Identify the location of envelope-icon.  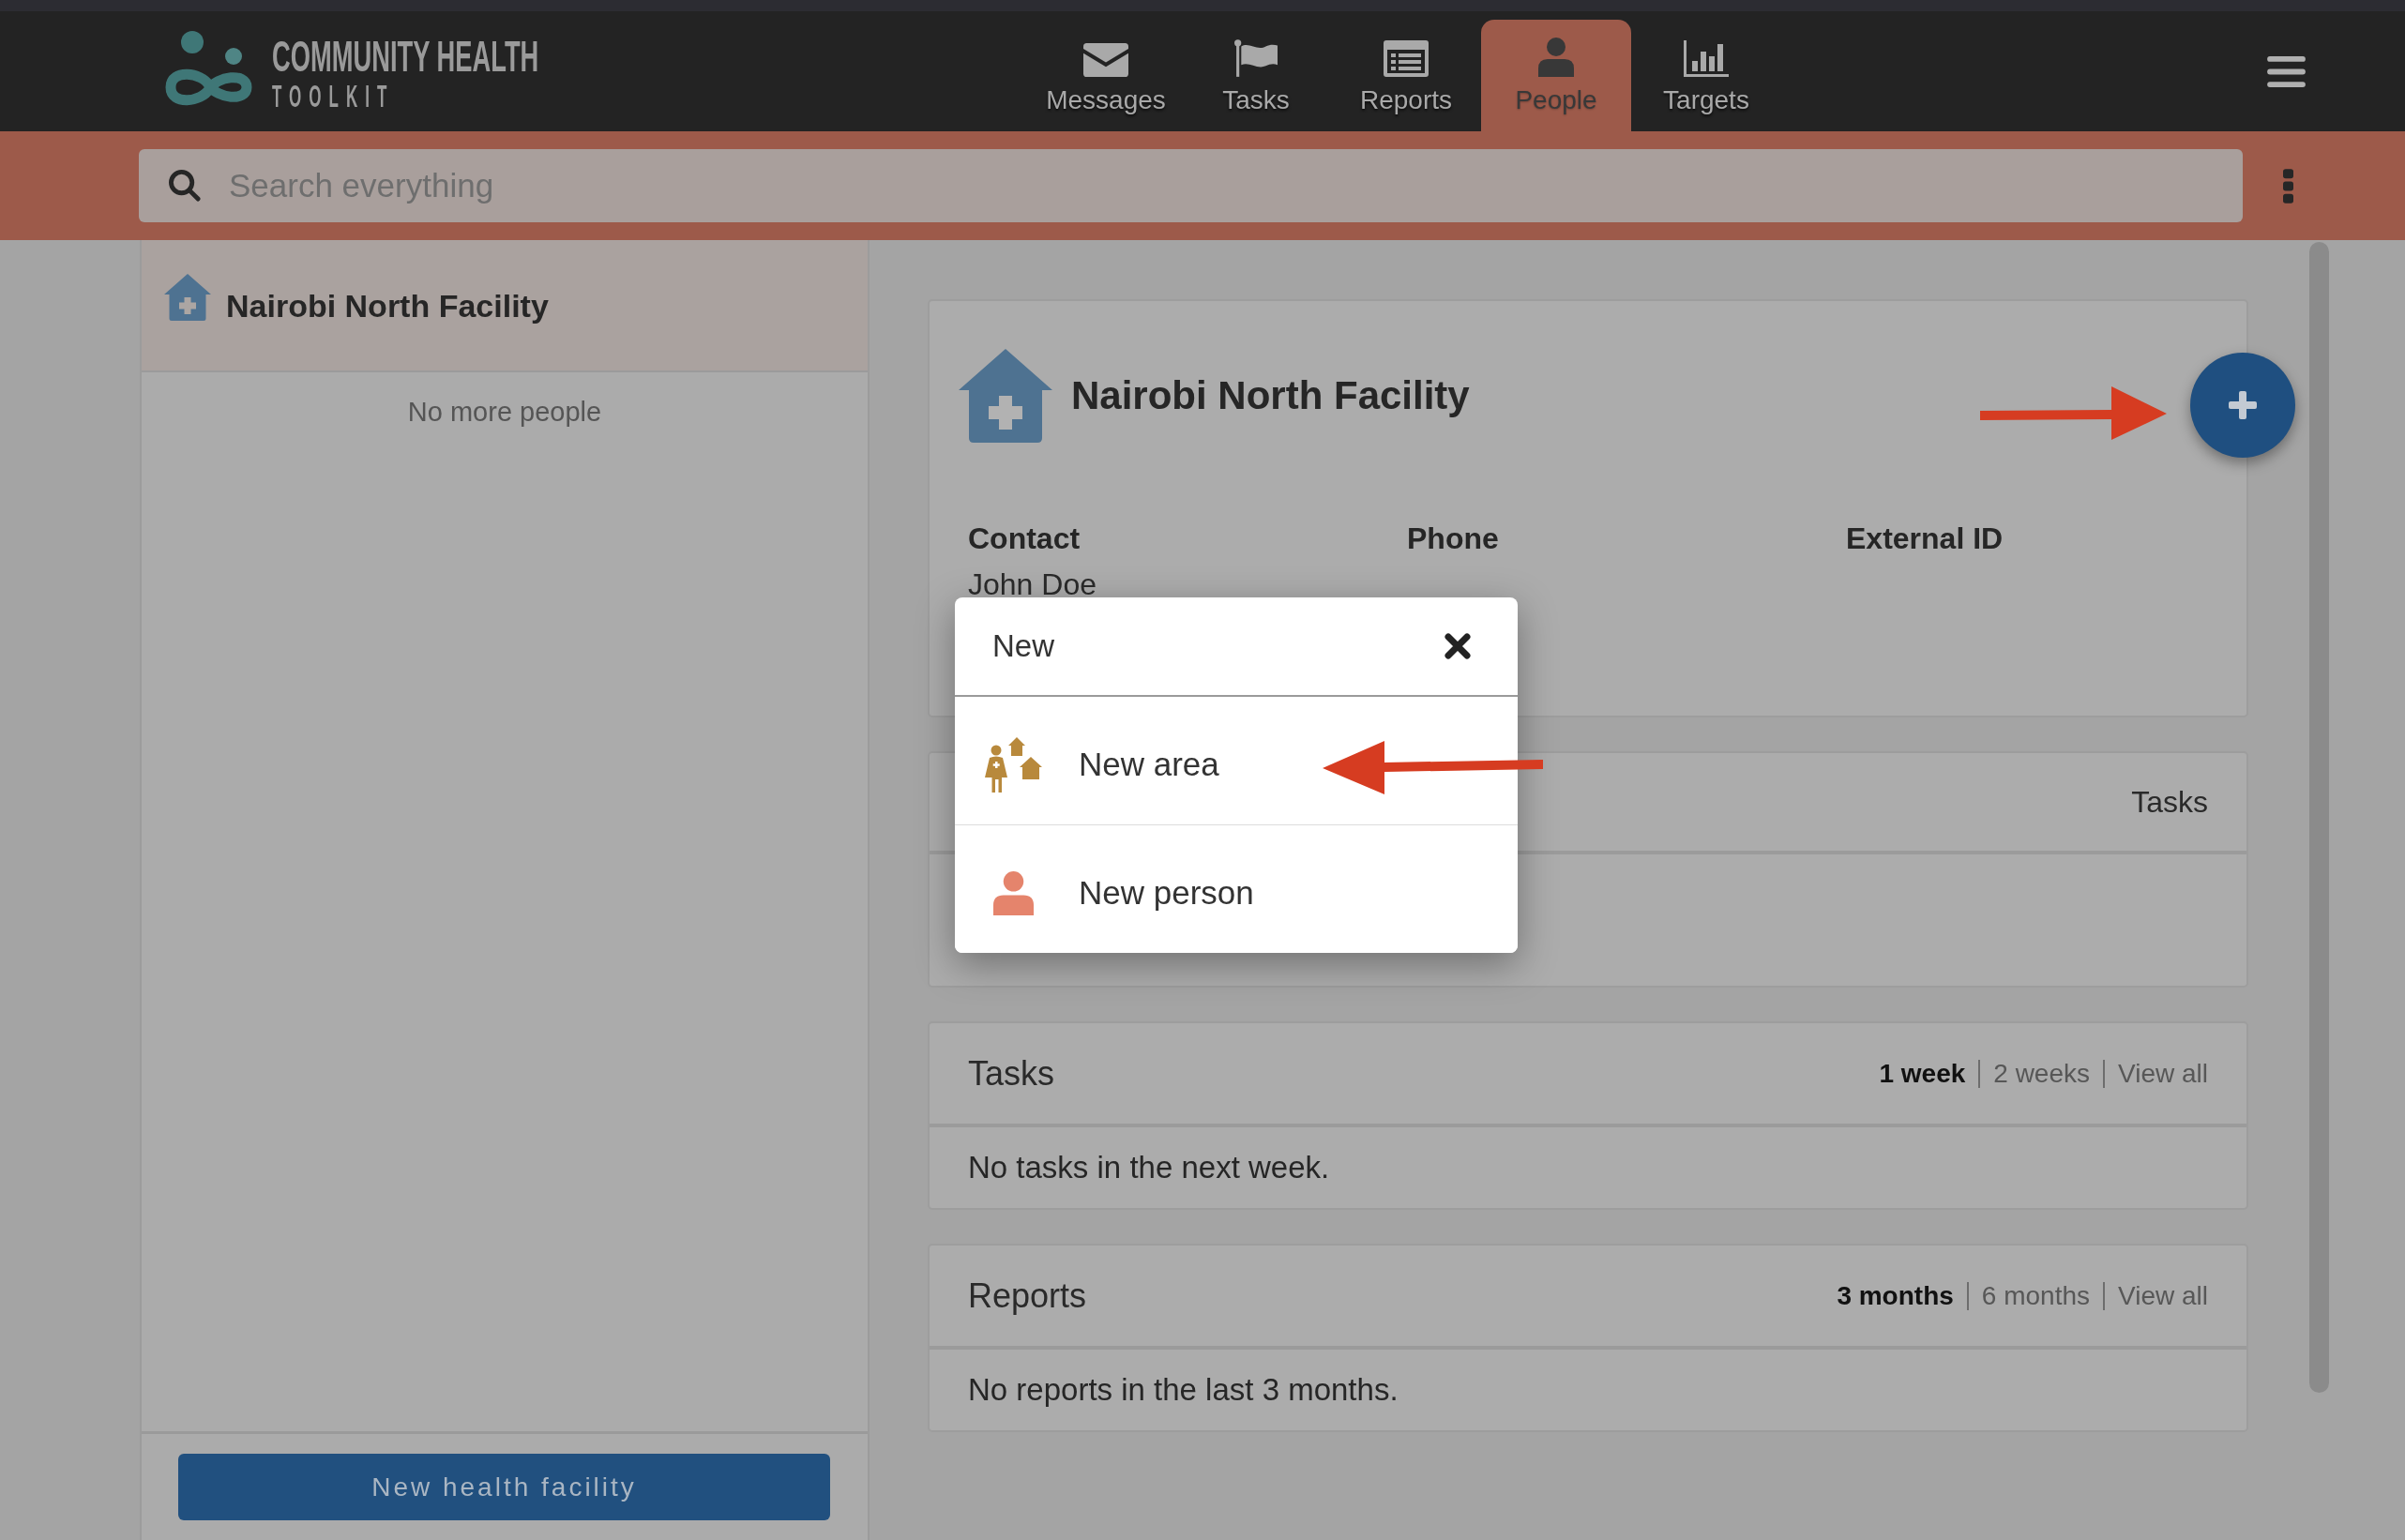
(1106, 60).